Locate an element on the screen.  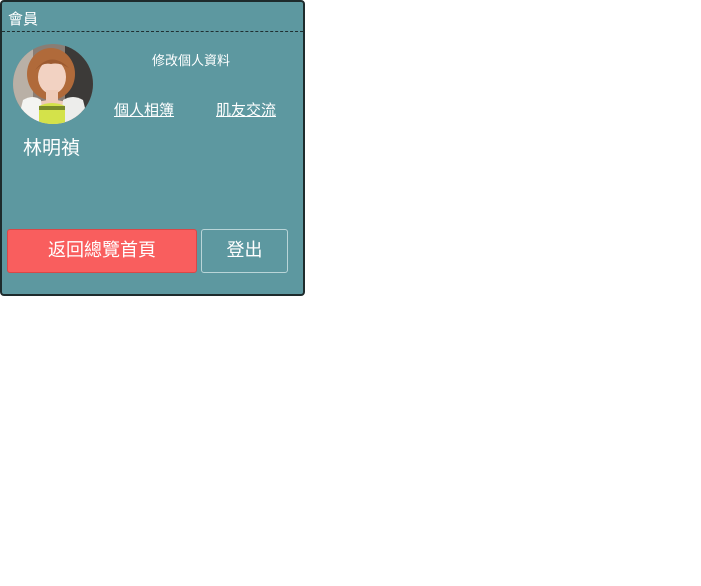
panel-title: 會員 is located at coordinates (23, 19).